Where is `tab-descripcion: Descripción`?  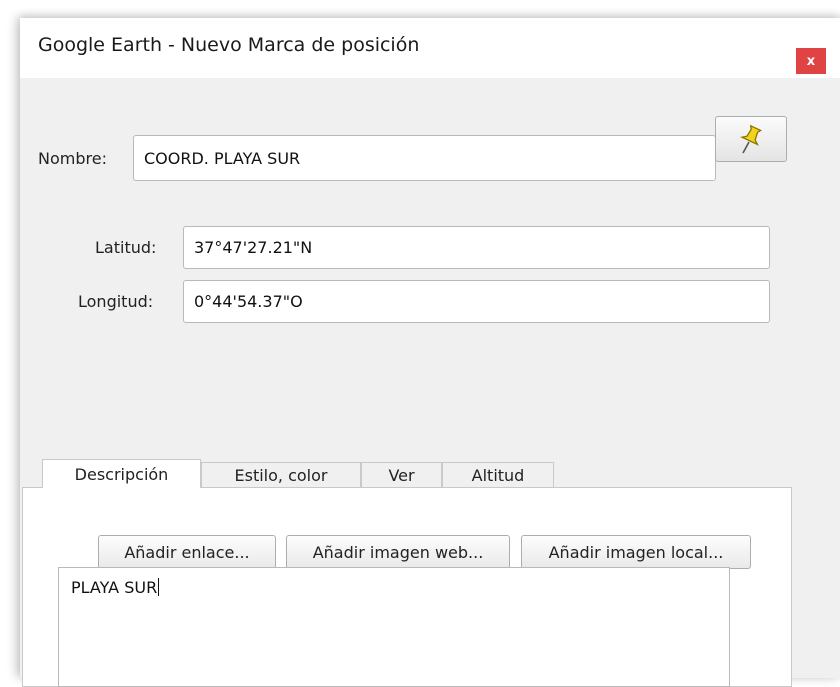 tab-descripcion: Descripción is located at coordinates (121, 473).